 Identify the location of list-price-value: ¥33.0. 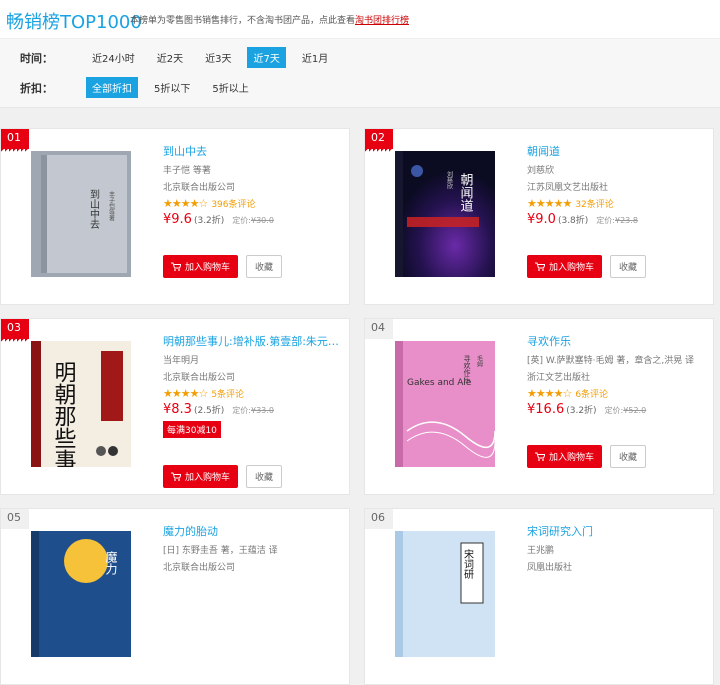
(262, 410).